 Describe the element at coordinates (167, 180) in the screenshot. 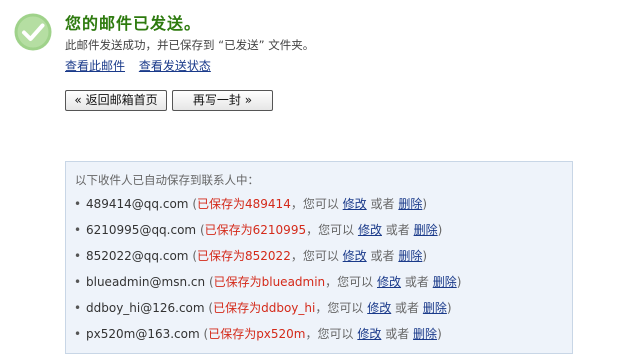

I see `saved-contacts-header: 以下收件人已自动保存到联系人中：` at that location.